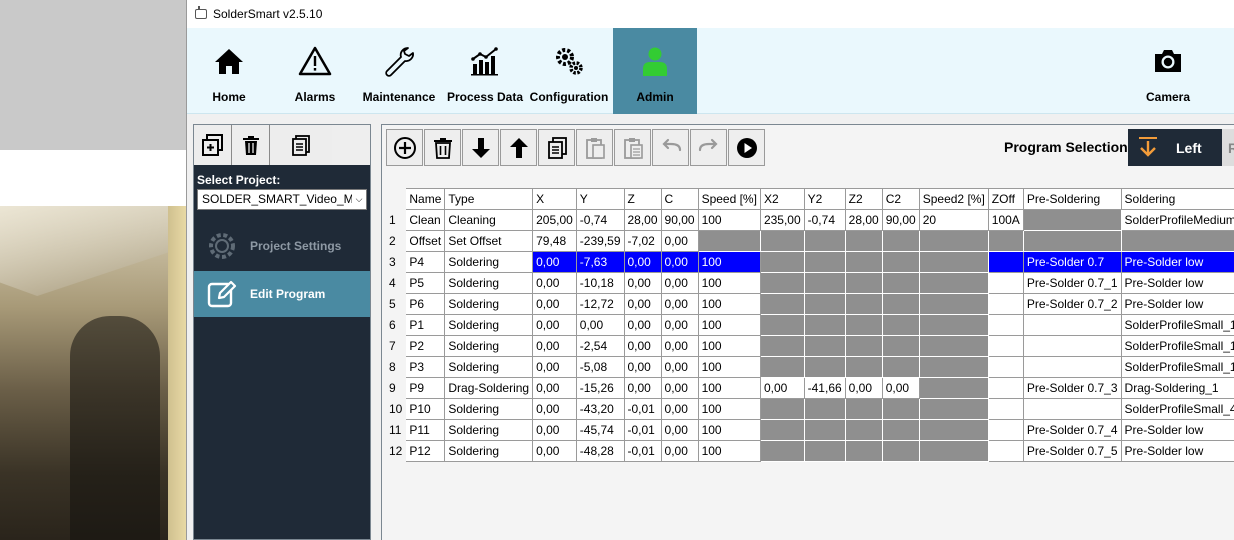 This screenshot has width=1234, height=540. What do you see at coordinates (824, 199) in the screenshot?
I see `column-header: Y2` at bounding box center [824, 199].